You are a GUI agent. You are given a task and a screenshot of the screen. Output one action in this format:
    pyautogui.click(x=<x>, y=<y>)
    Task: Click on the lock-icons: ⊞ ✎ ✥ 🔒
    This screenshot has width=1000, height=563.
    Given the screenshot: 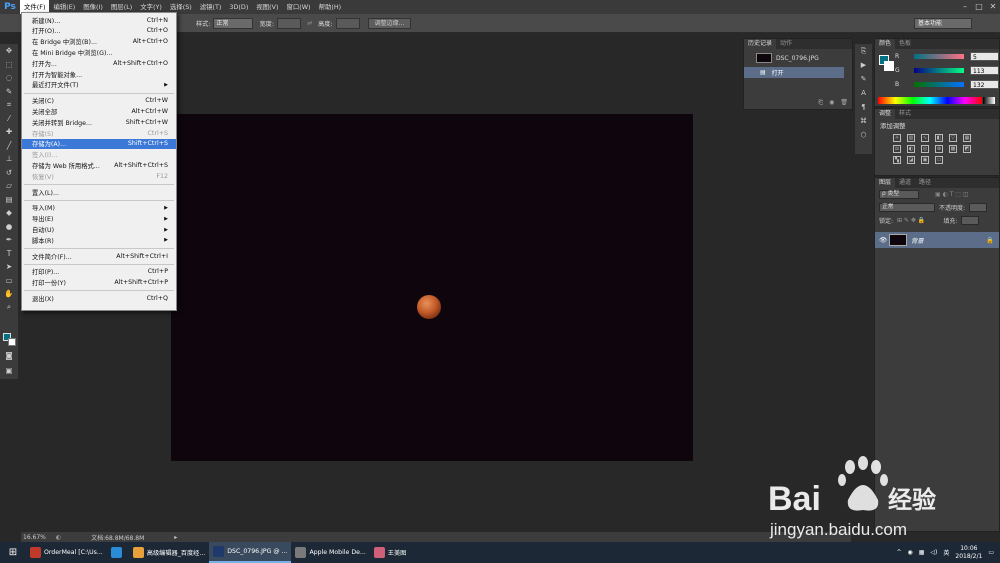 What is the action you would take?
    pyautogui.click(x=911, y=220)
    